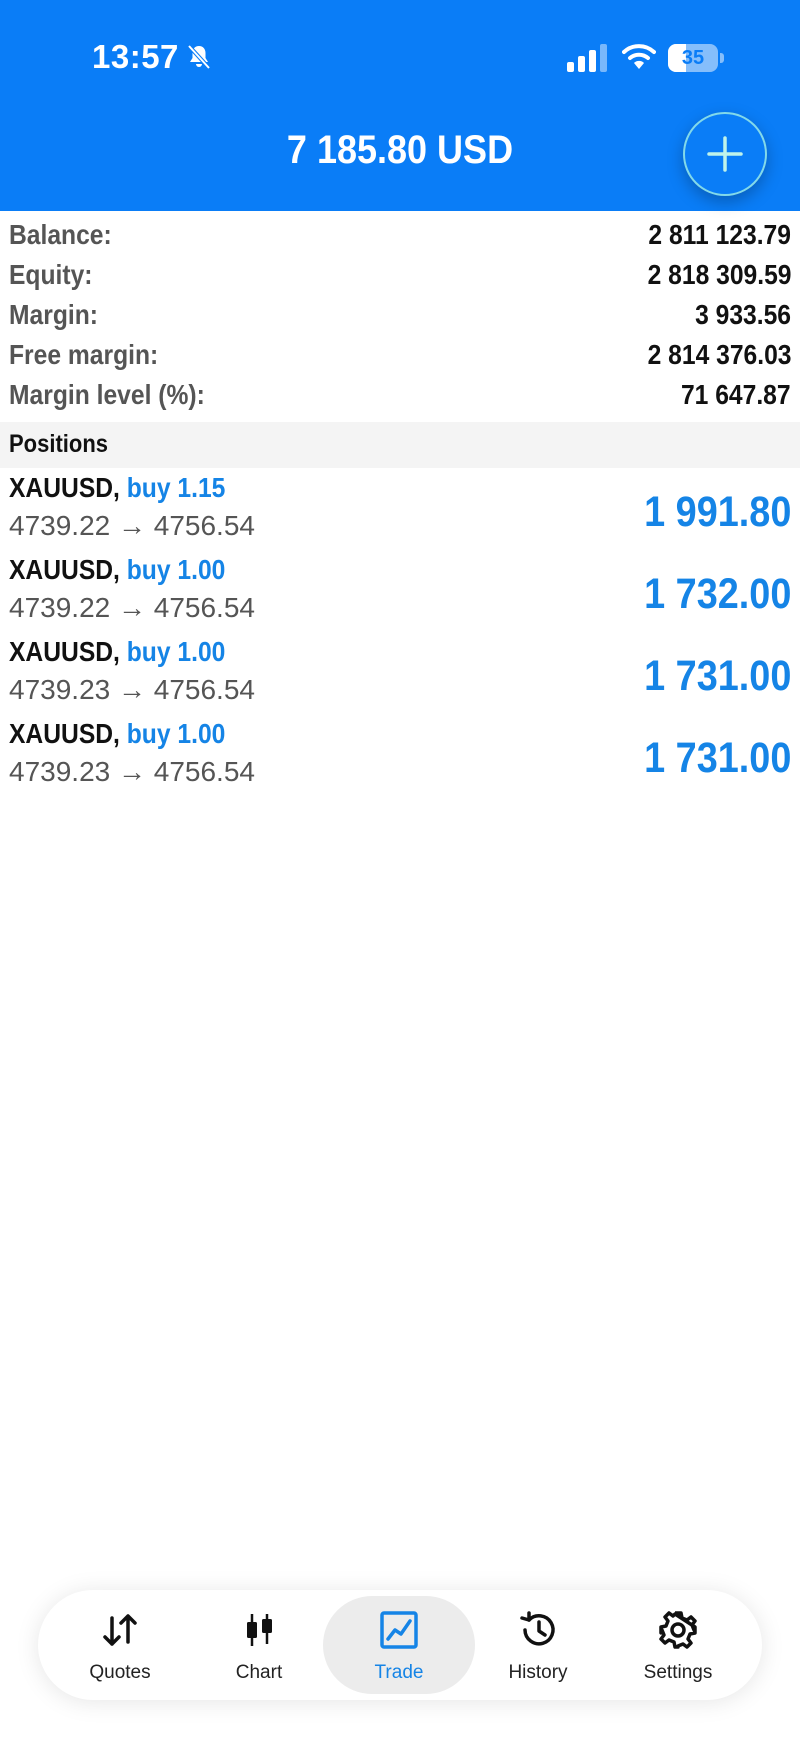 This screenshot has width=800, height=1739. I want to click on equity-label: Equity:, so click(51, 274).